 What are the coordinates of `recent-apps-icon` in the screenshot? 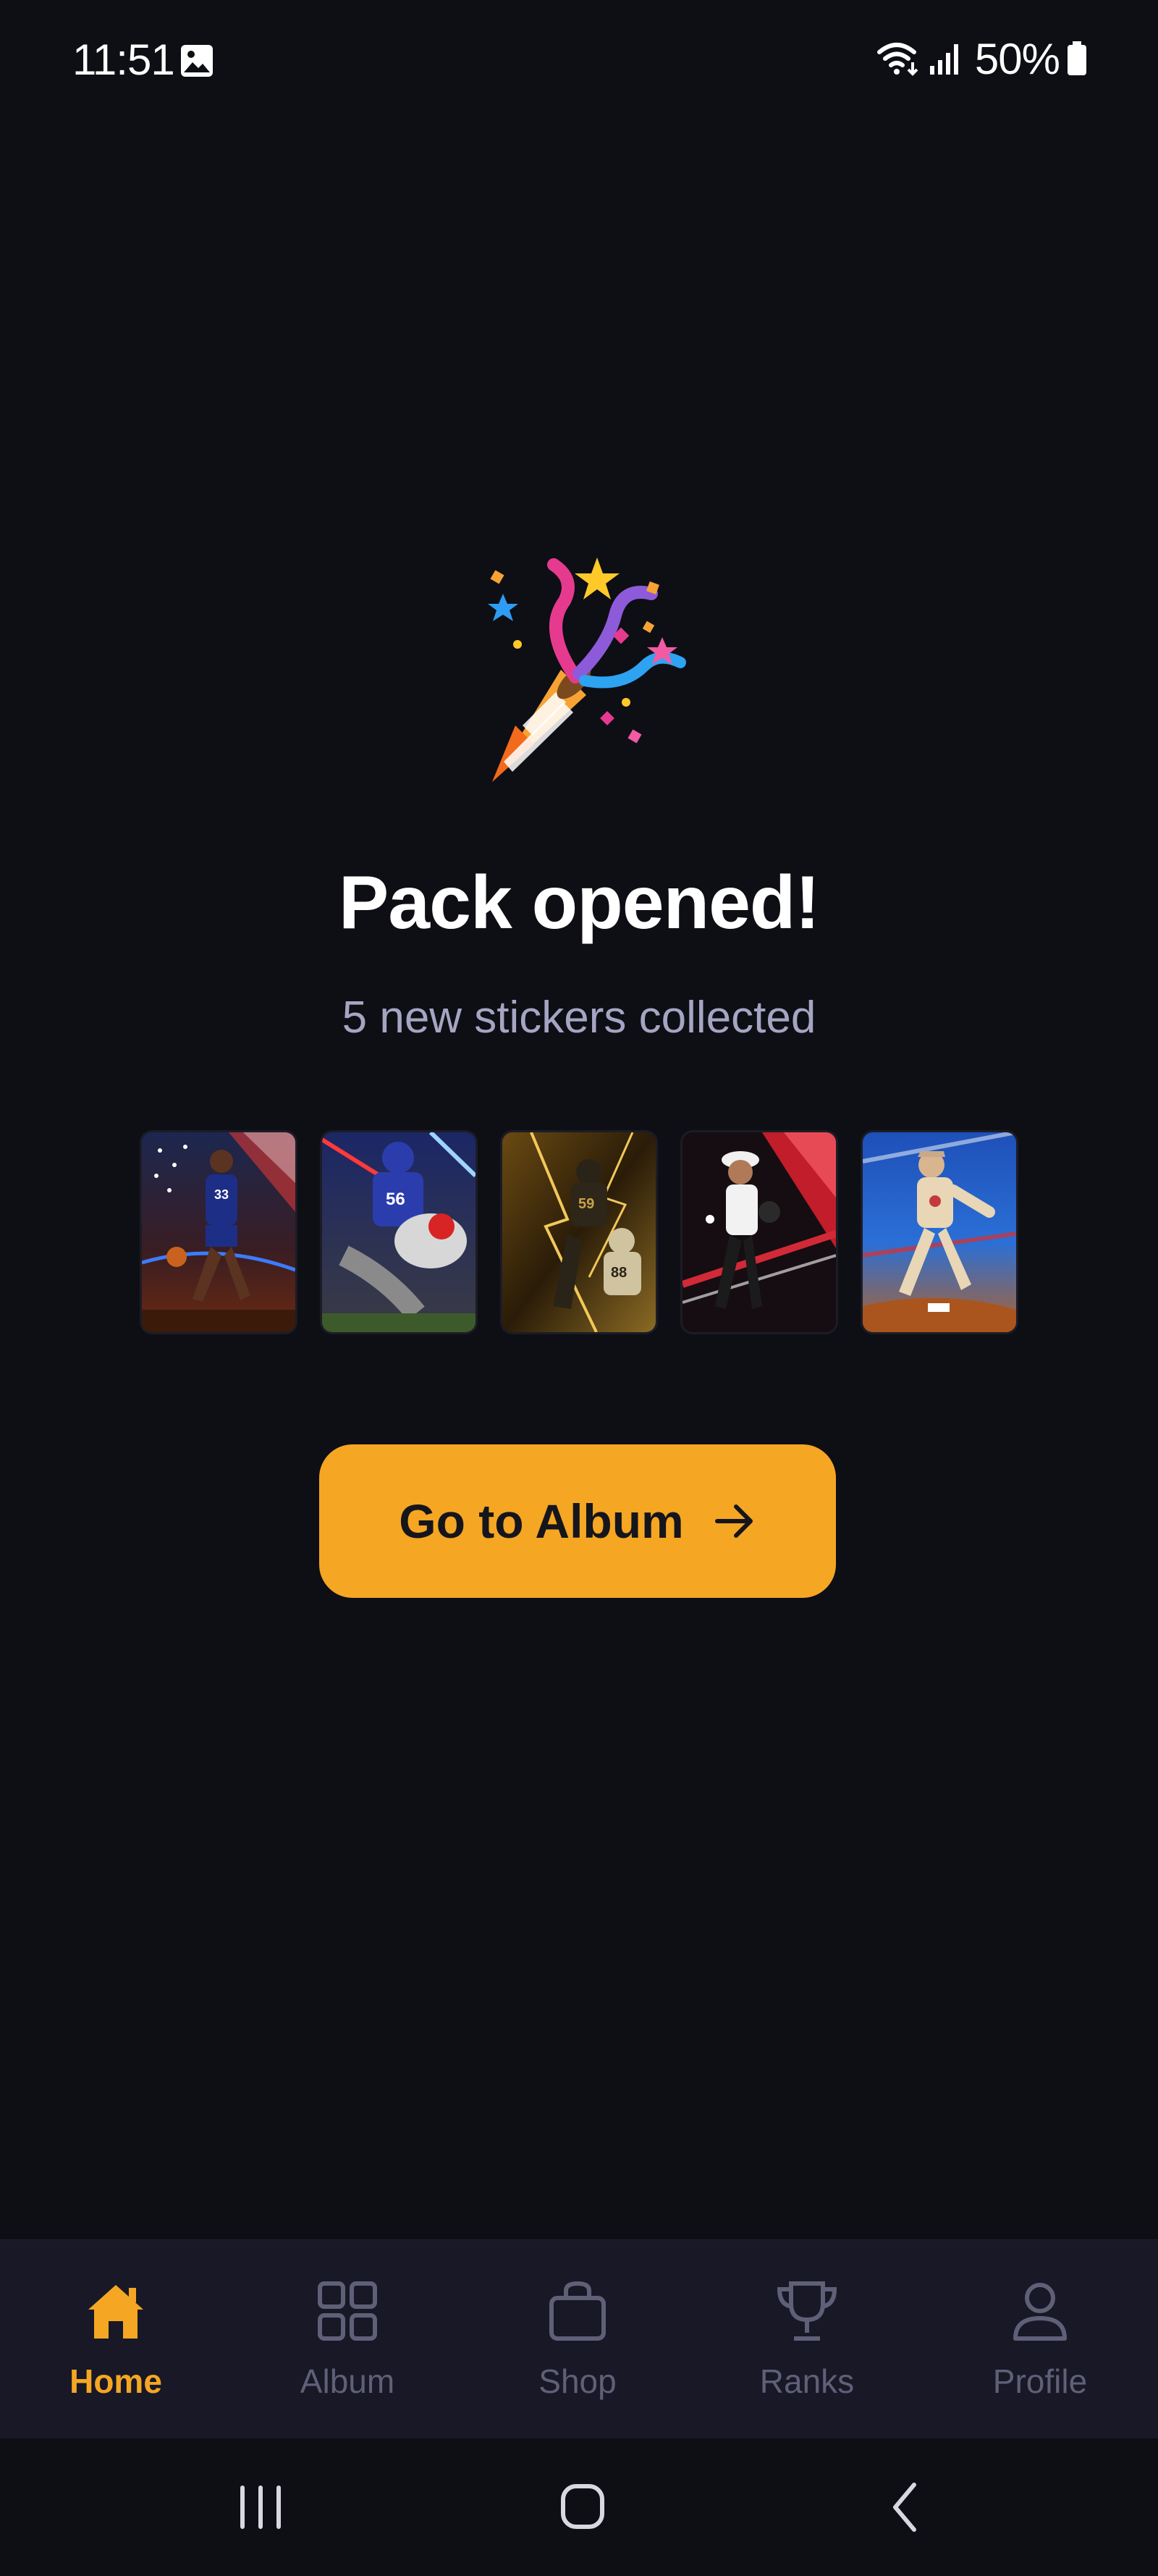 It's located at (260, 2507).